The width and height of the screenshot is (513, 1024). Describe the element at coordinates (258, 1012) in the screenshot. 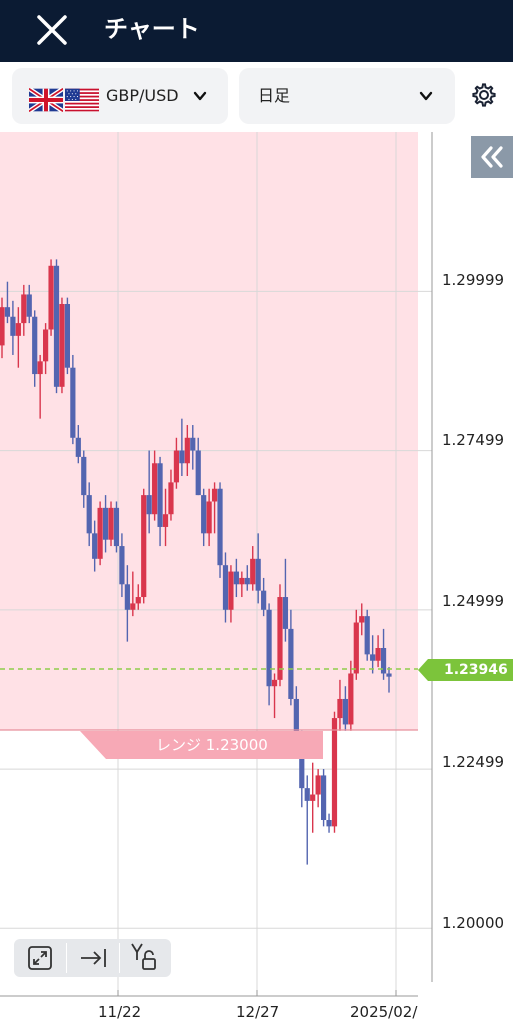

I see `date-axis-label: 12/27` at that location.